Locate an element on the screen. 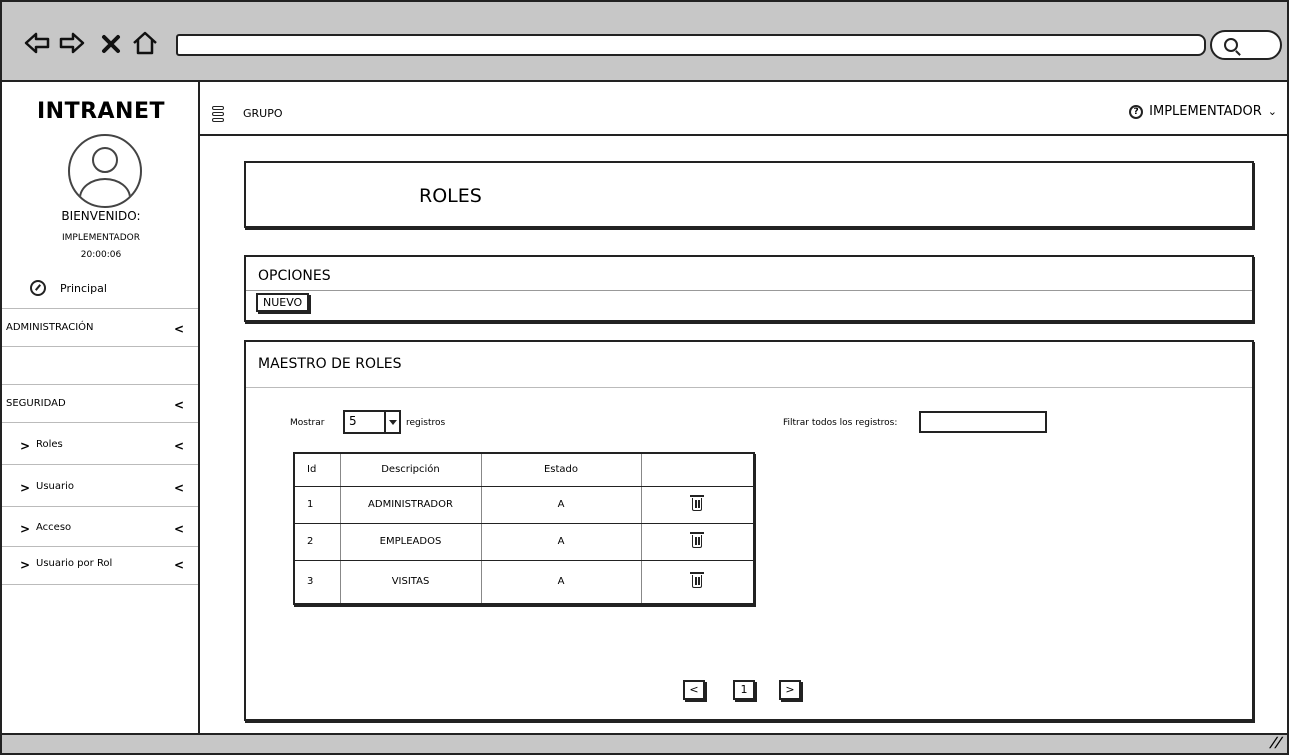 Image resolution: width=1289 pixels, height=755 pixels. cell-id: 3 is located at coordinates (317, 582).